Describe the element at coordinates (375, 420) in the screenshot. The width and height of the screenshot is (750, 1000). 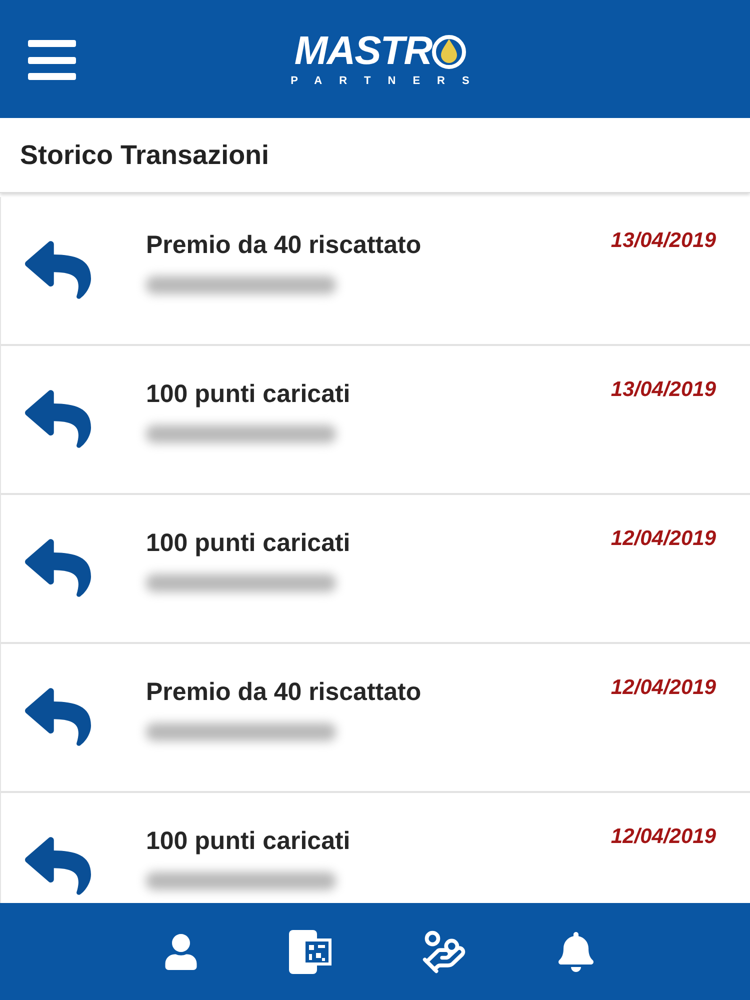
I see `transaction-row: 100 punti caricati 13/04/2019` at that location.